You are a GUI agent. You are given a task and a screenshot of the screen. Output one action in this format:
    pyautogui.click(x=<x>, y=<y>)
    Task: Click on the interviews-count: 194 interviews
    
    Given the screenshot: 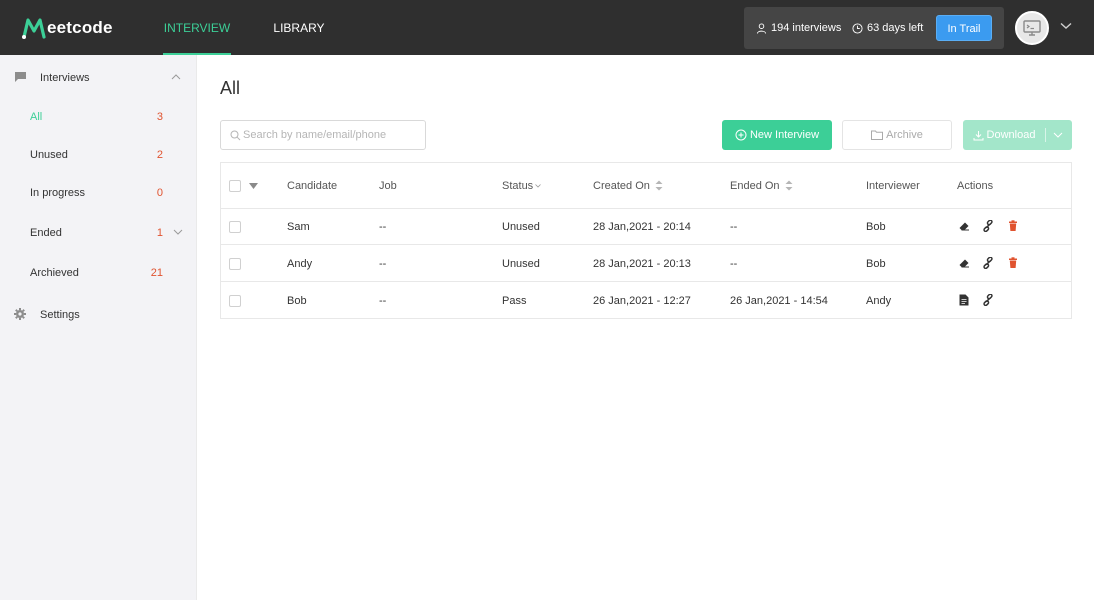 What is the action you would take?
    pyautogui.click(x=806, y=28)
    